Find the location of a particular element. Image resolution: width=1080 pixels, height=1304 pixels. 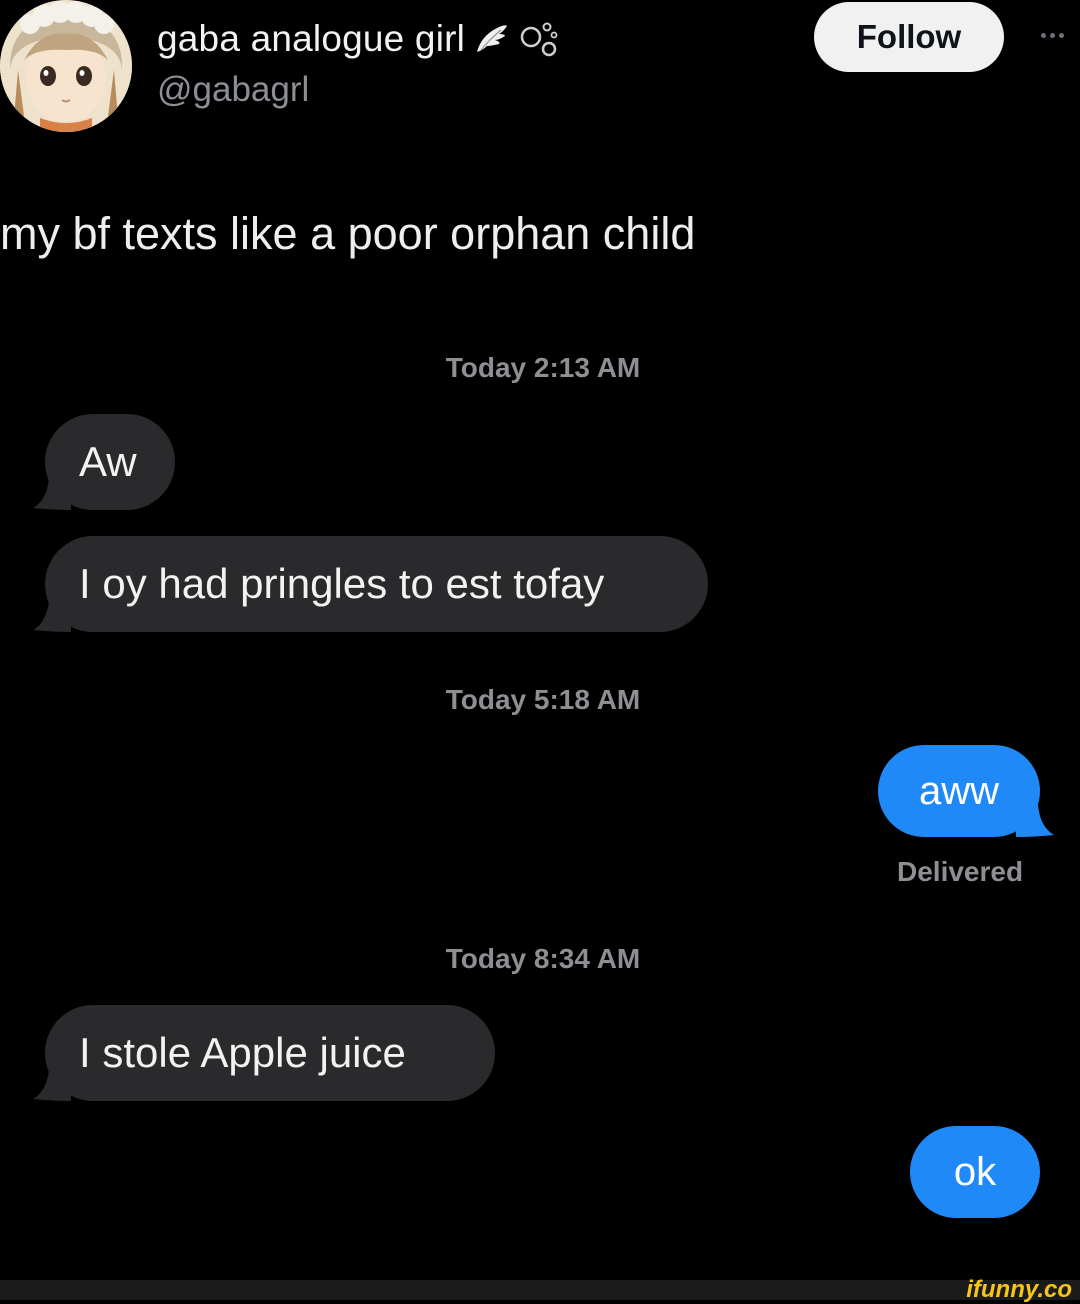

received-message-bubble: I oy had pringles to est tofay is located at coordinates (370, 584).